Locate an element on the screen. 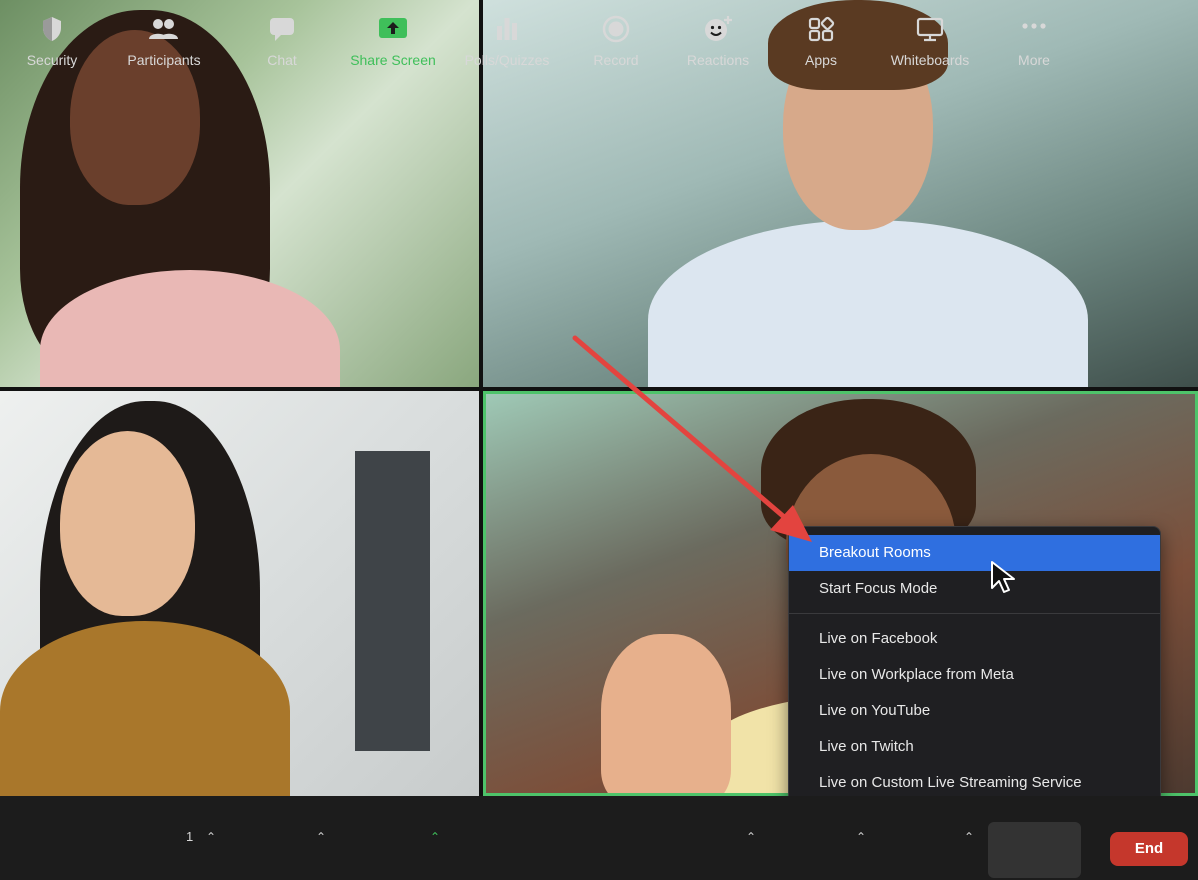 Image resolution: width=1198 pixels, height=880 pixels. menu-item-start-focus-mode: Start Focus Mode is located at coordinates (974, 589).